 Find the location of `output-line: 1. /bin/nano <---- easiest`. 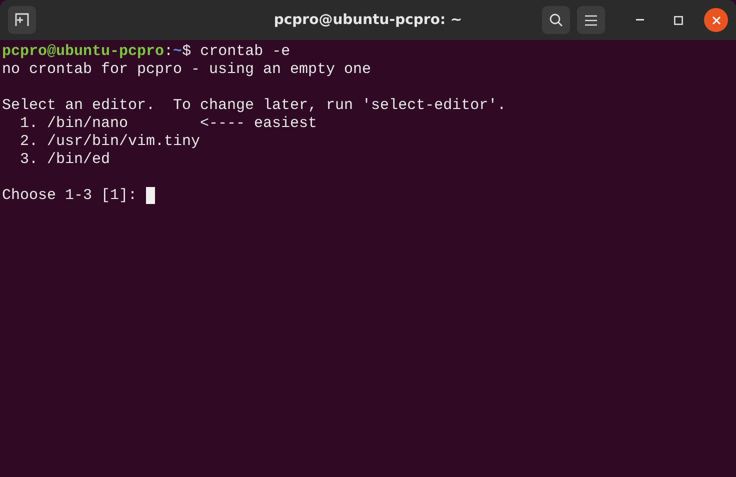

output-line: 1. /bin/nano <---- easiest is located at coordinates (168, 123).